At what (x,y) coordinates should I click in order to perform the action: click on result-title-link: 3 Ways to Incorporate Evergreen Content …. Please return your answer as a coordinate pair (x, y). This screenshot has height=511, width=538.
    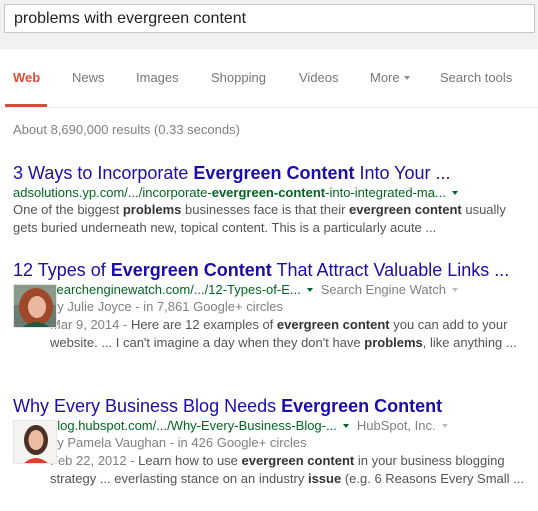
    Looking at the image, I should click on (273, 173).